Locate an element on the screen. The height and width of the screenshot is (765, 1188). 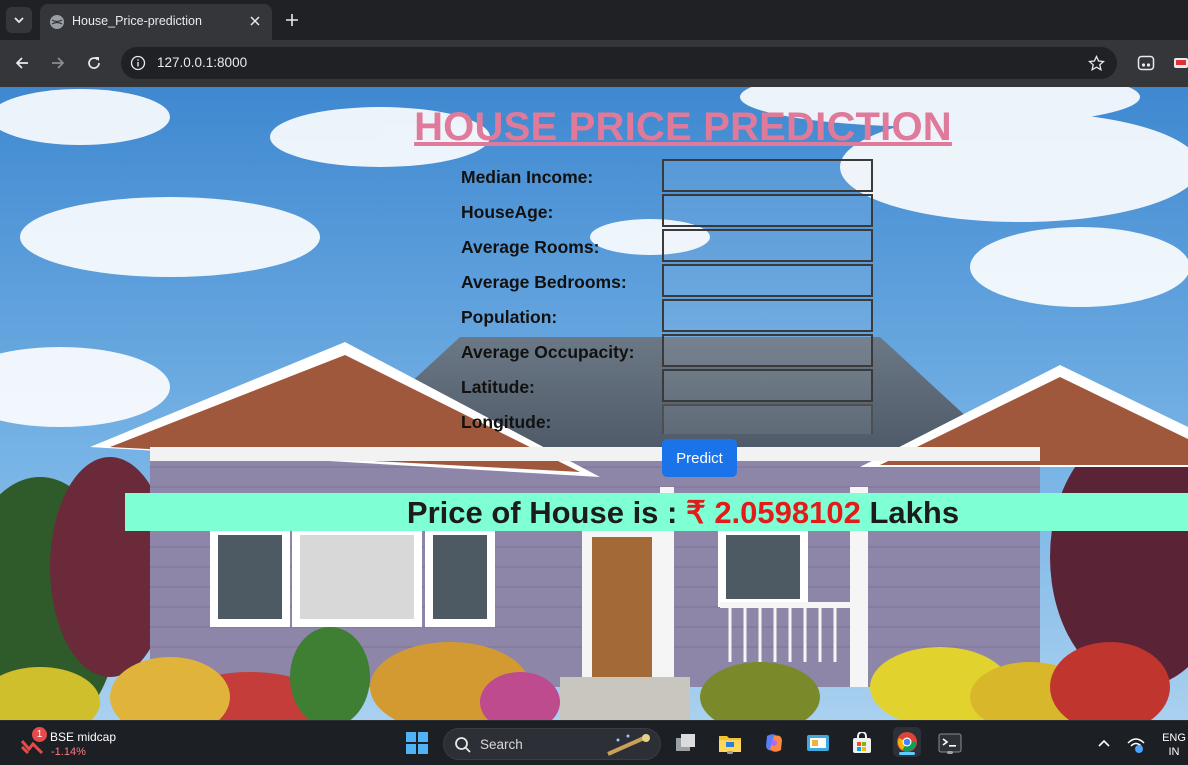
stock-widget: 1 BSE midcap -1.14% is located at coordinates (80, 743).